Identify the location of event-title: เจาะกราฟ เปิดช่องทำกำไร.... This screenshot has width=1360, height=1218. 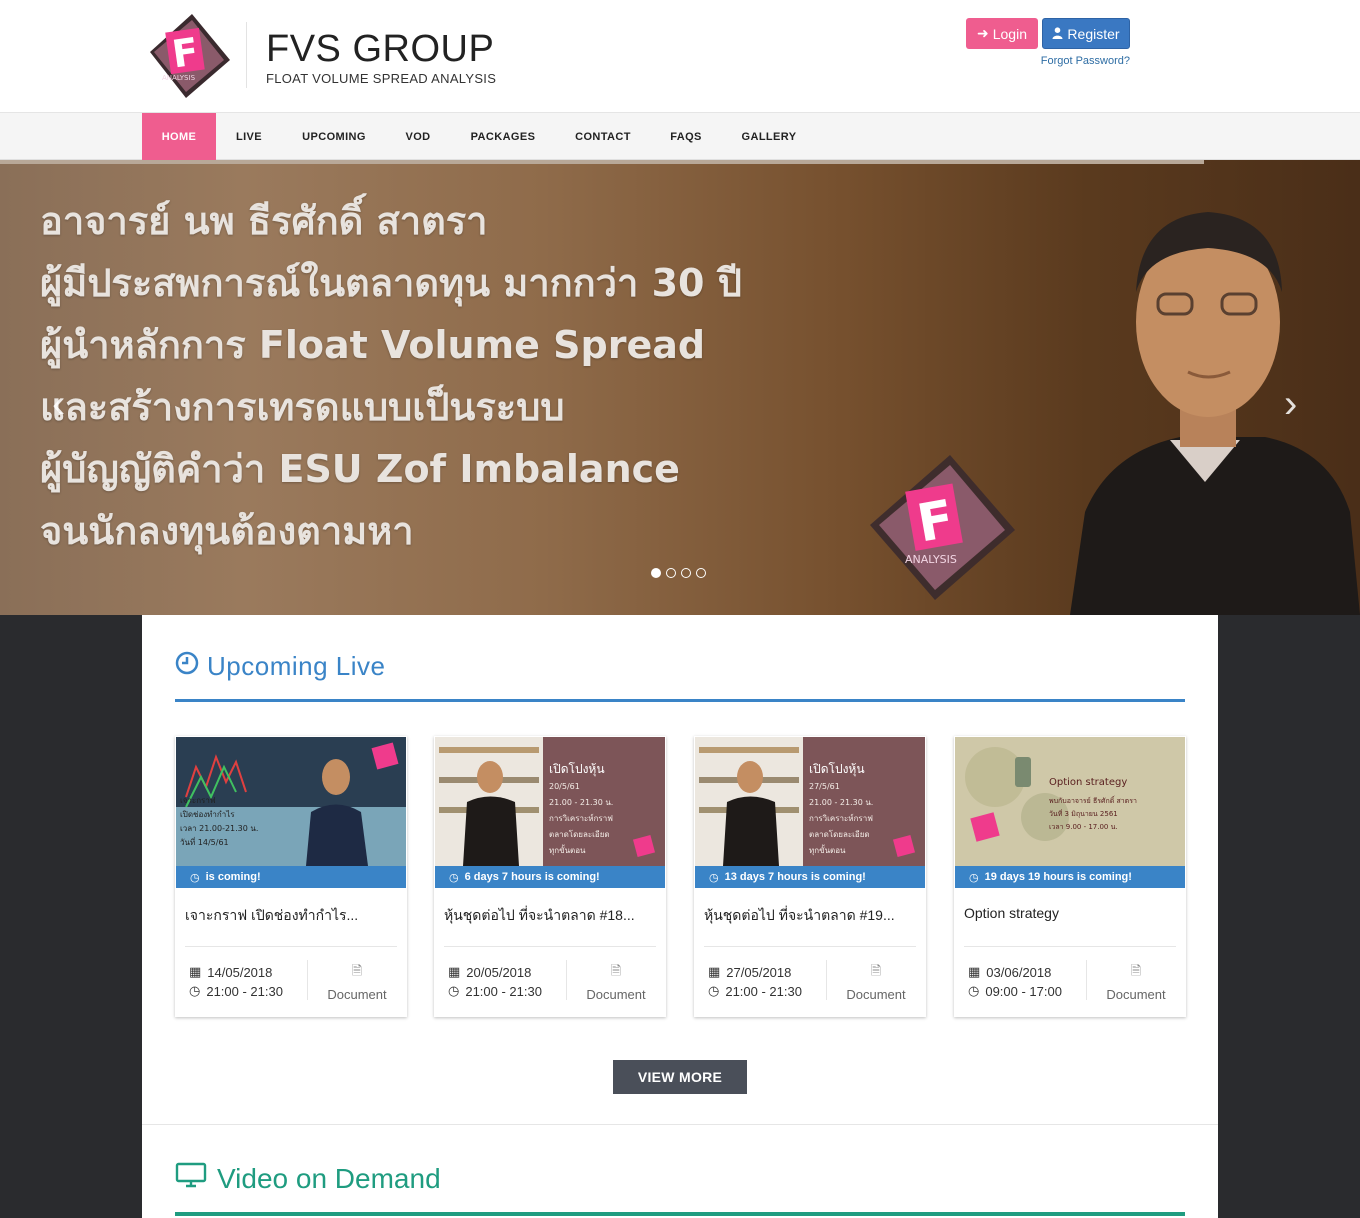
(291, 916).